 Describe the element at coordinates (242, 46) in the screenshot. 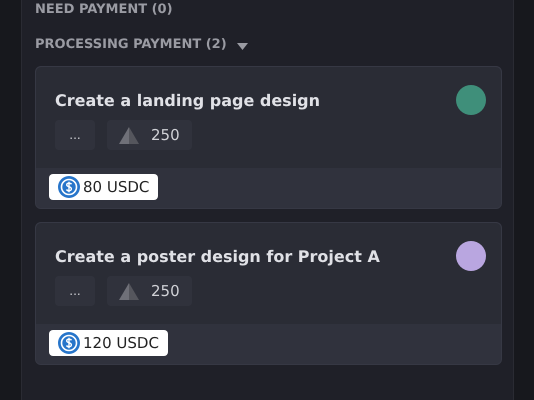

I see `caret-icon` at that location.